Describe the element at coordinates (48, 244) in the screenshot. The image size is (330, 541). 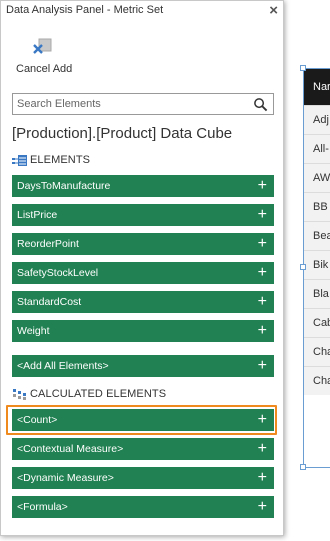
I see `element-item-label: ReorderPoint` at that location.